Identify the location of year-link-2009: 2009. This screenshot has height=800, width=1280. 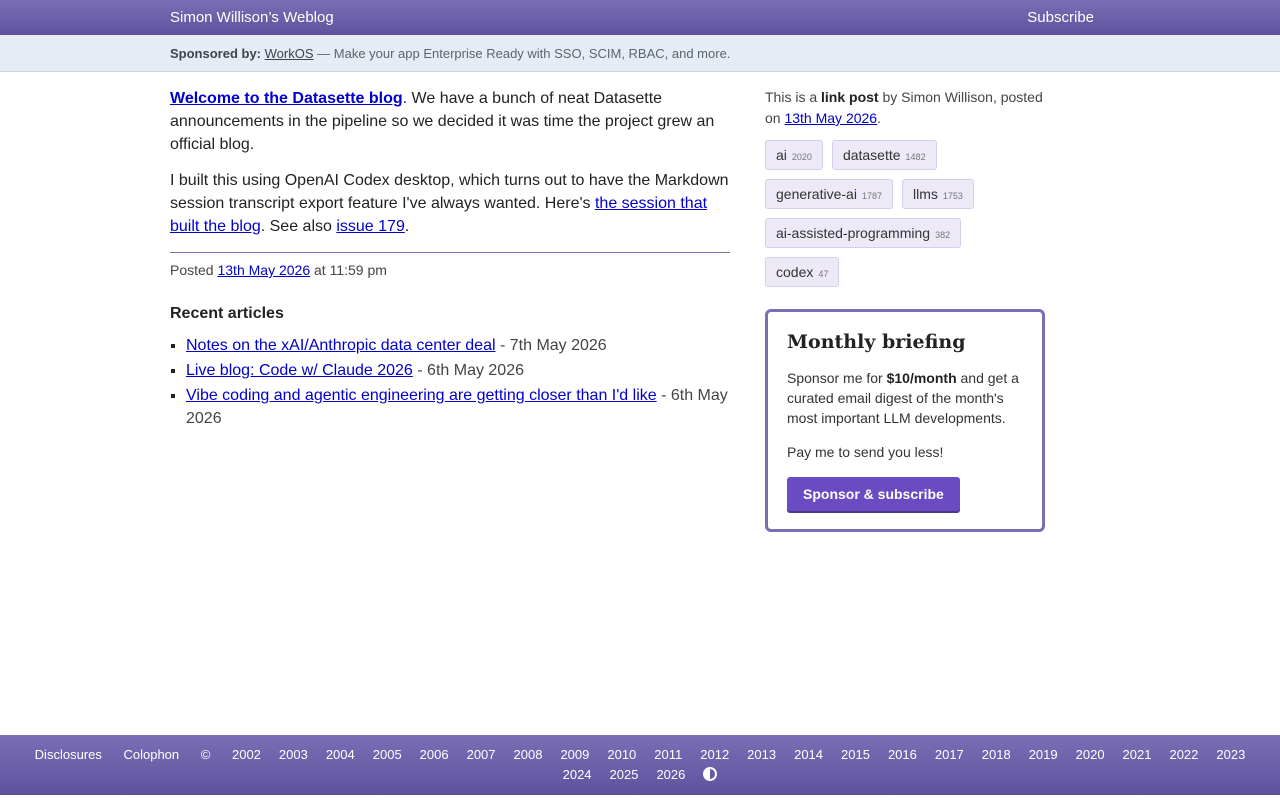
(574, 754).